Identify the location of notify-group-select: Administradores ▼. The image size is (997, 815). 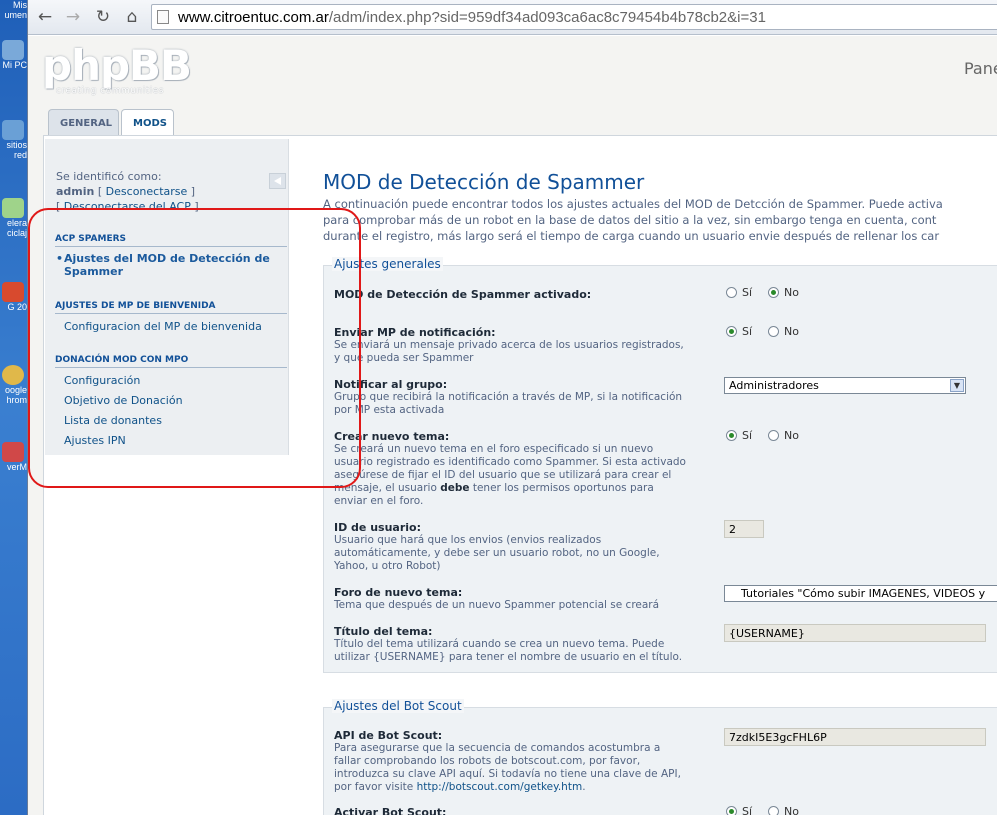
(845, 385).